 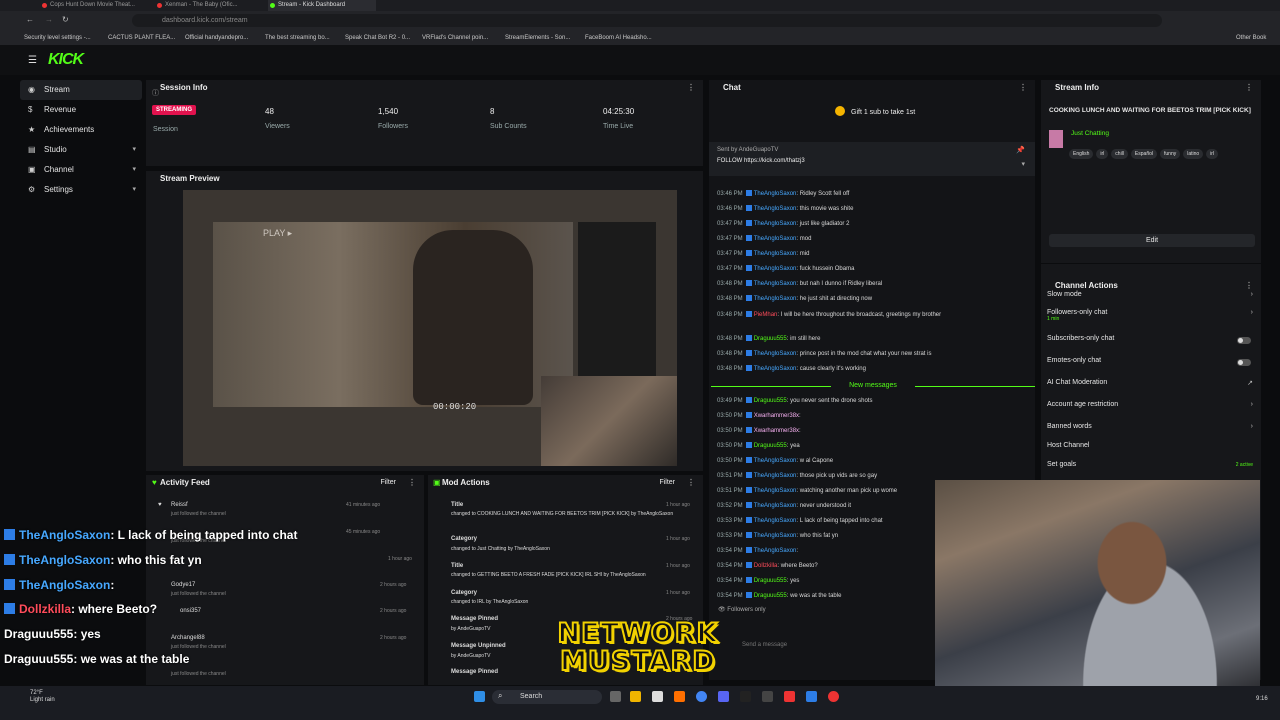 What do you see at coordinates (66, 60) in the screenshot?
I see `kick-logo: KICK` at bounding box center [66, 60].